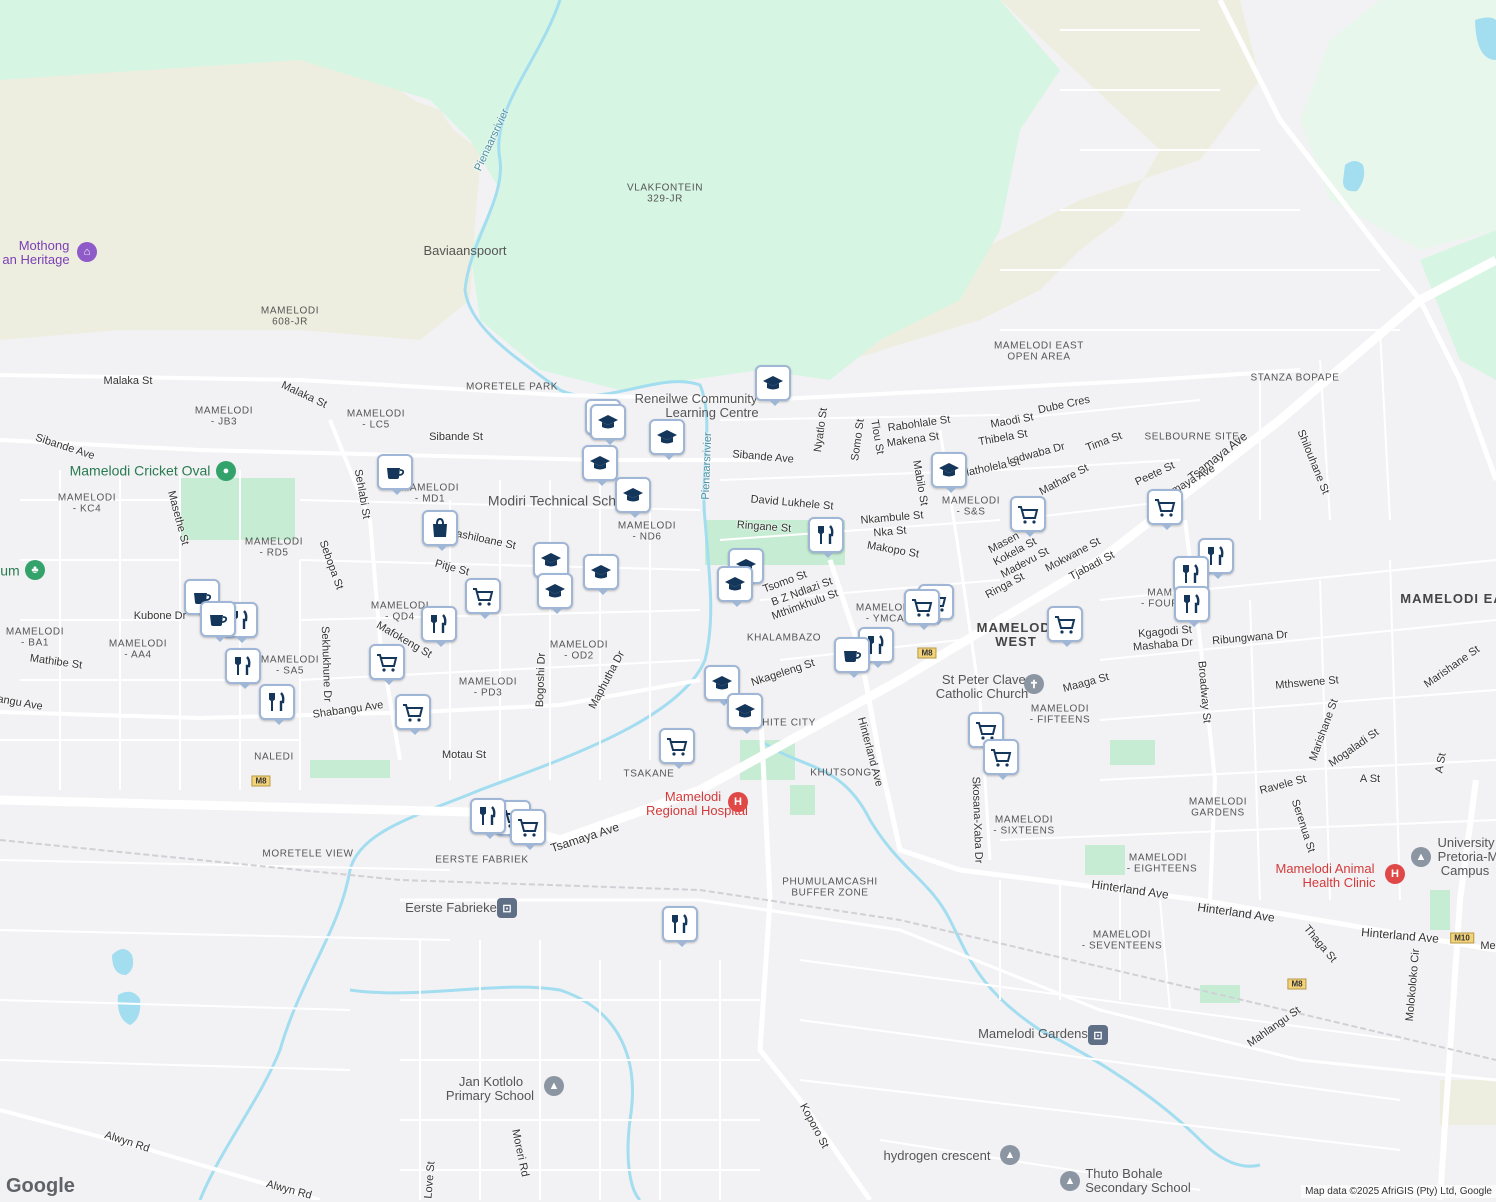 The width and height of the screenshot is (1496, 1202). Describe the element at coordinates (440, 527) in the screenshot. I see `shopping-bag-icon` at that location.